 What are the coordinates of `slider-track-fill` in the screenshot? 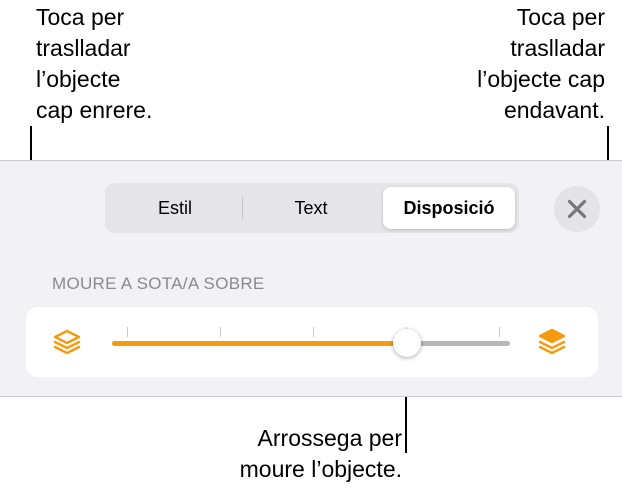 It's located at (259, 343).